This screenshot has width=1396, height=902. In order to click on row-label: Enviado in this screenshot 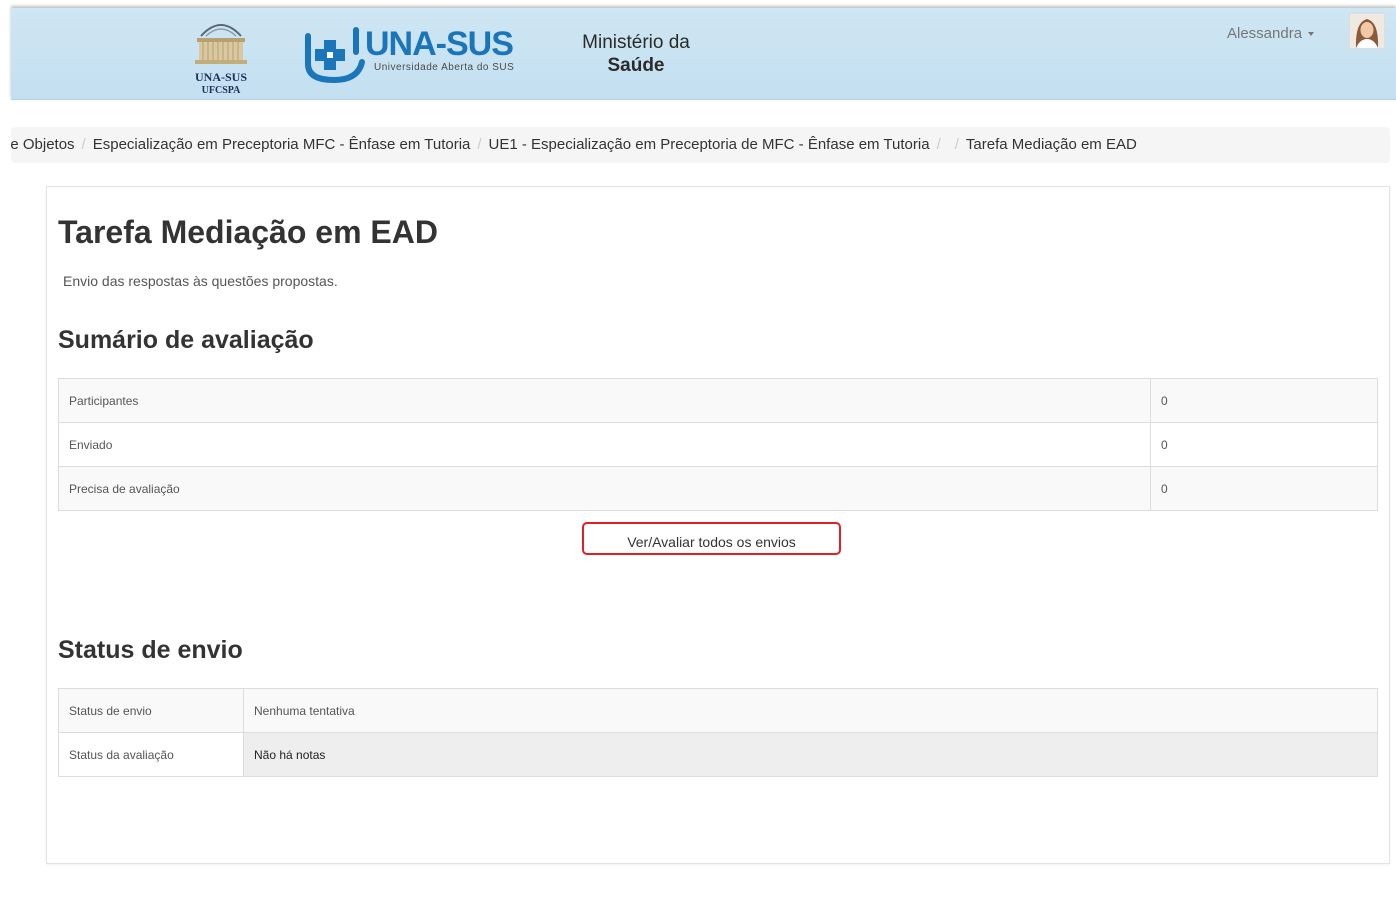, I will do `click(604, 444)`.